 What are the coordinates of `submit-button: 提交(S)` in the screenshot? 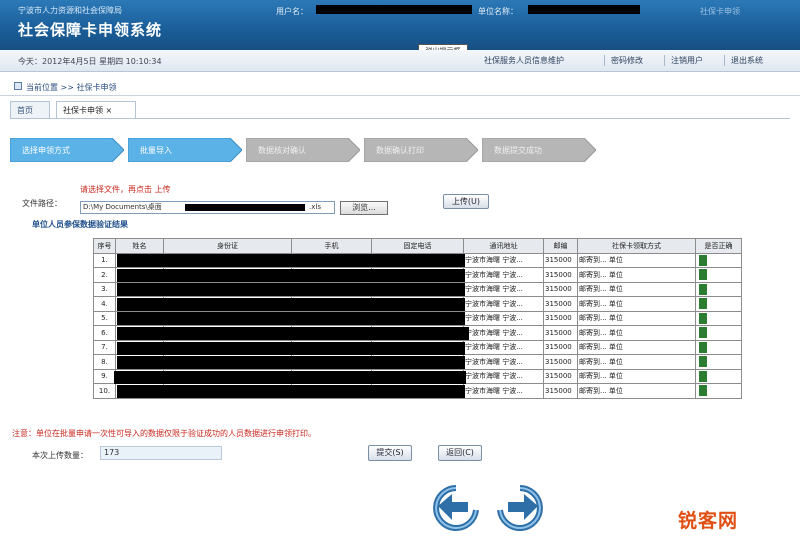 It's located at (390, 453).